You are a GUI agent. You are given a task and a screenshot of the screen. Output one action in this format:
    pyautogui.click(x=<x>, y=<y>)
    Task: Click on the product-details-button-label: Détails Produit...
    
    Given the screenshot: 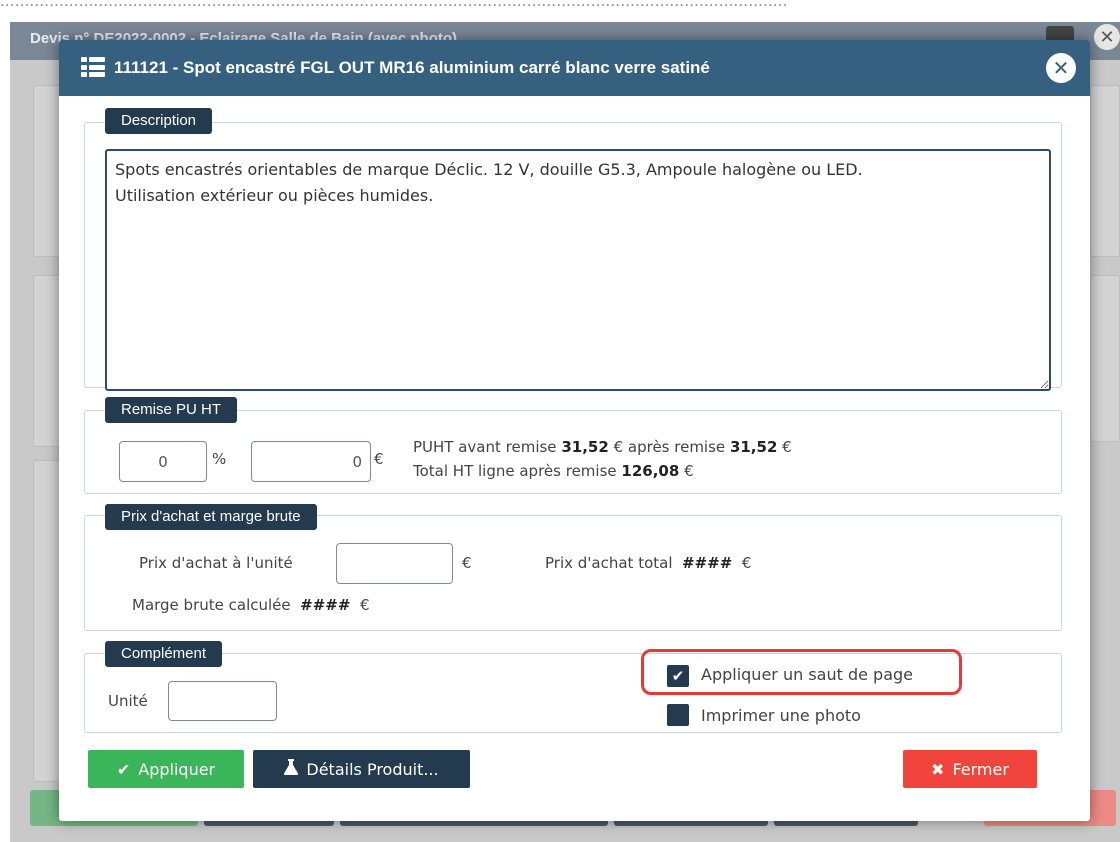 What is the action you would take?
    pyautogui.click(x=372, y=769)
    